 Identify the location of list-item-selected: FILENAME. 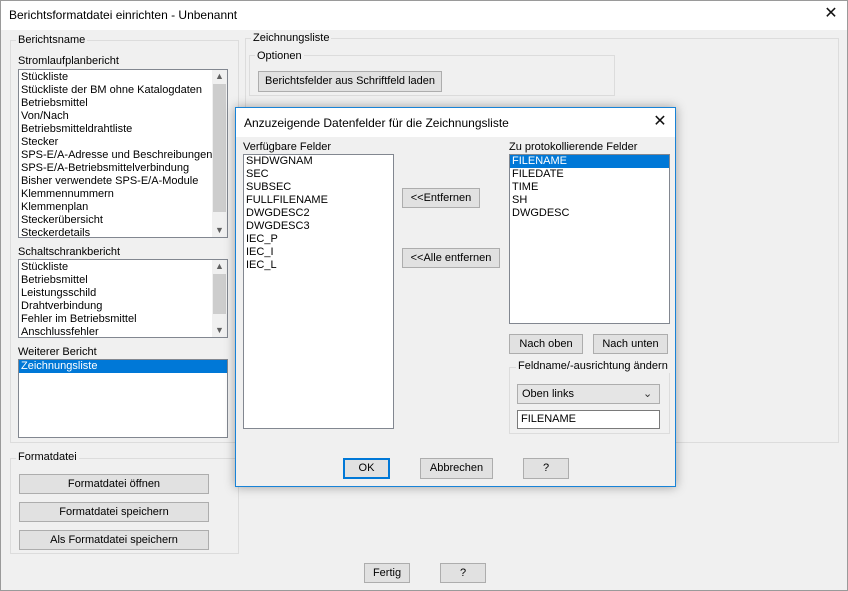
(589, 161).